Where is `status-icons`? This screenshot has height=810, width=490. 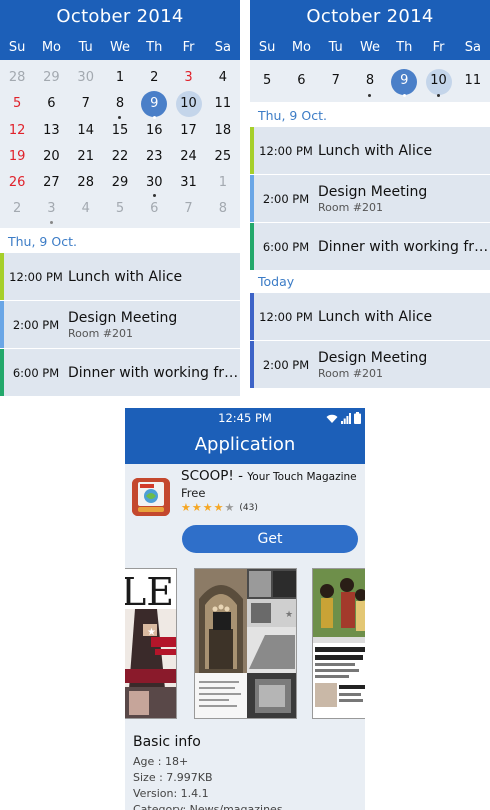
status-icons is located at coordinates (343, 418).